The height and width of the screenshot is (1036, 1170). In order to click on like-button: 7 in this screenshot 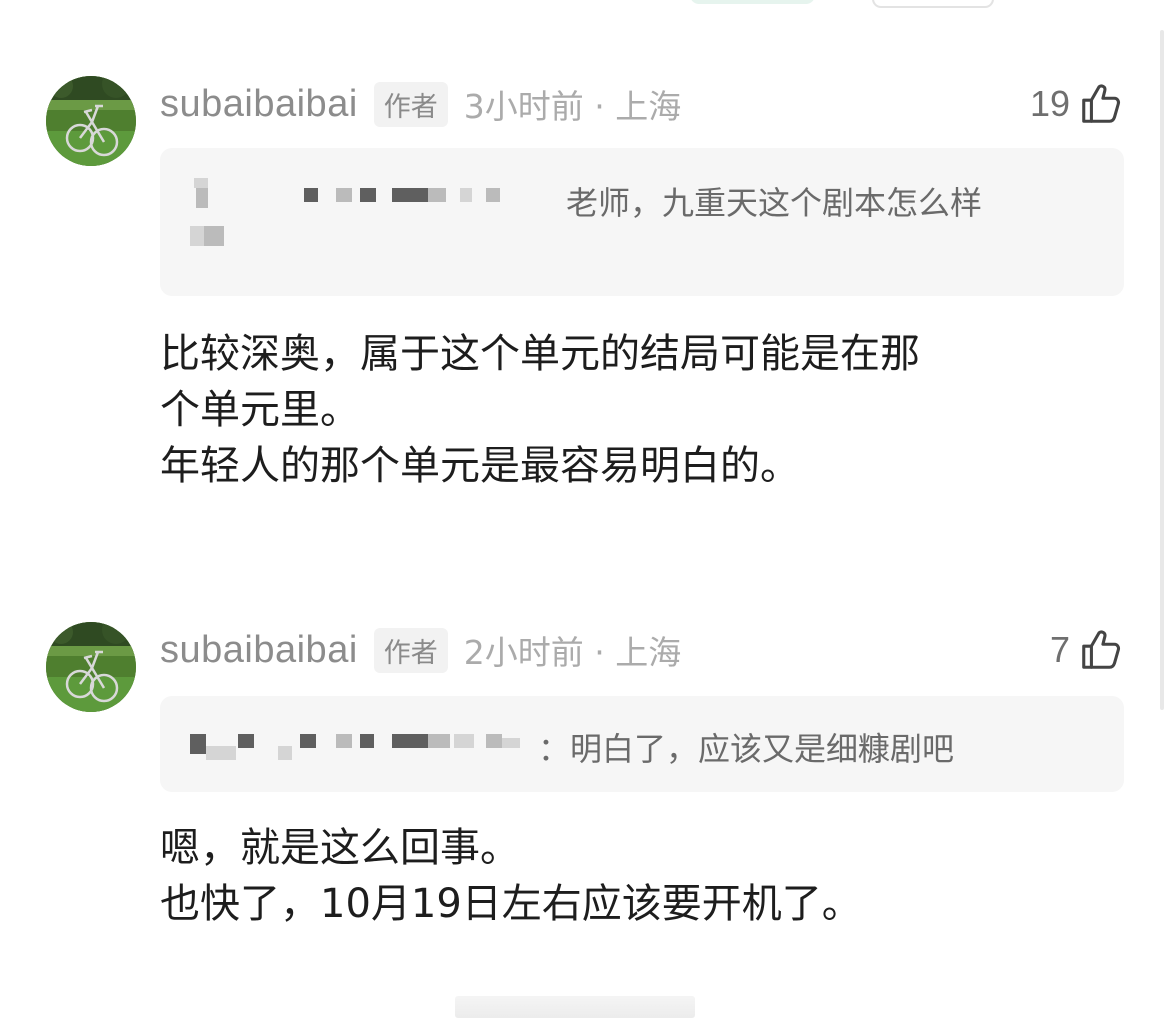, I will do `click(1087, 650)`.